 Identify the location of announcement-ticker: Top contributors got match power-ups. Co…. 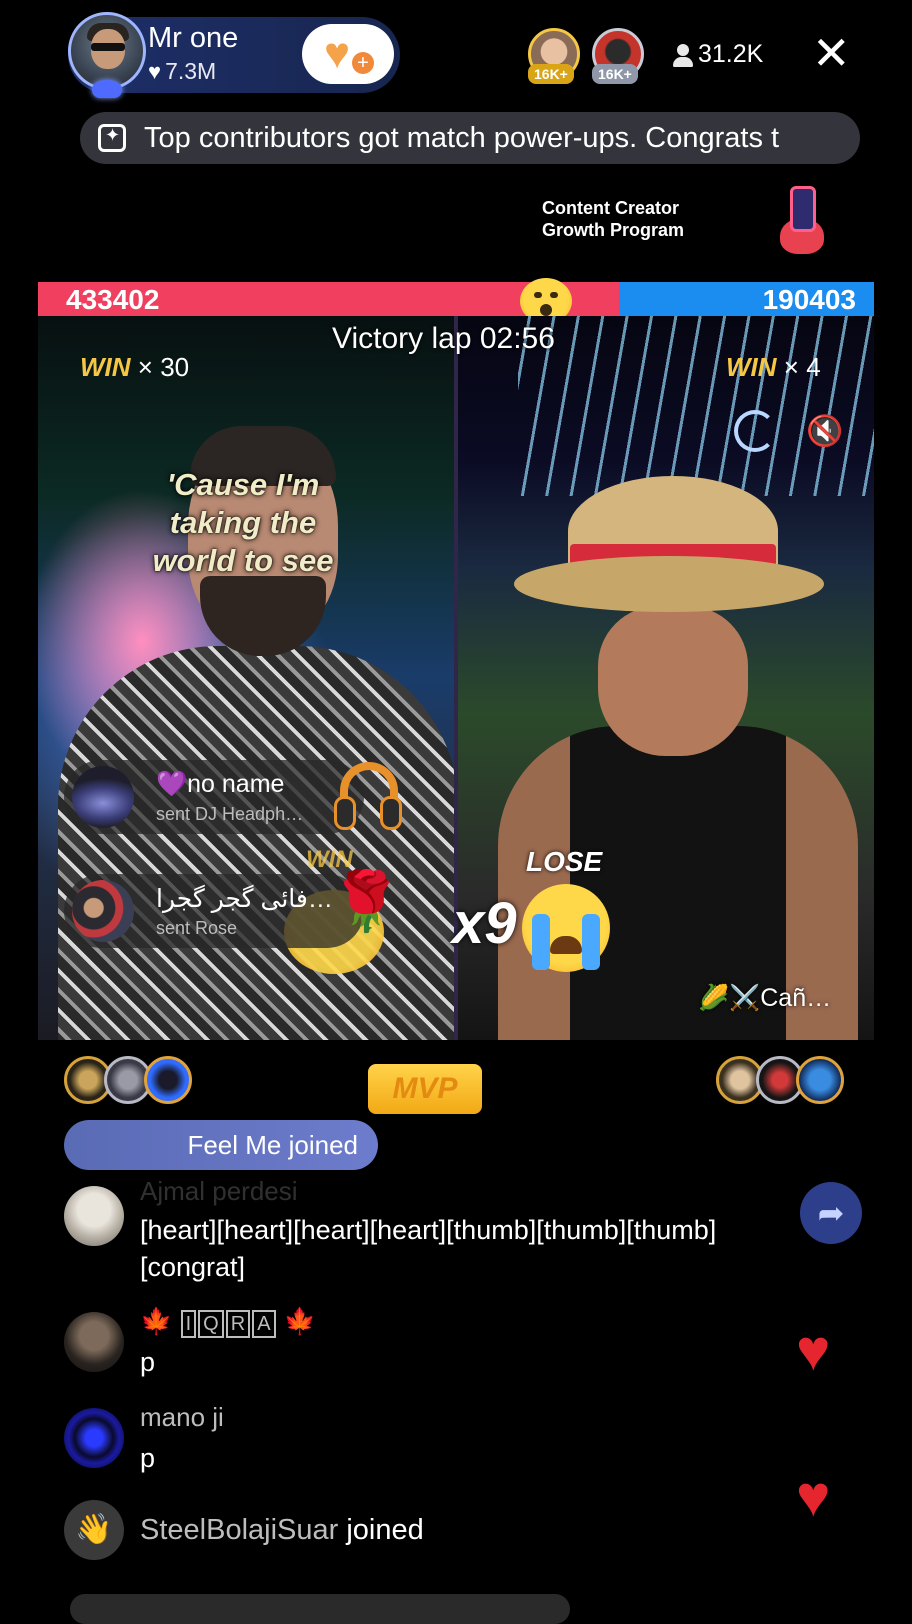
(470, 138).